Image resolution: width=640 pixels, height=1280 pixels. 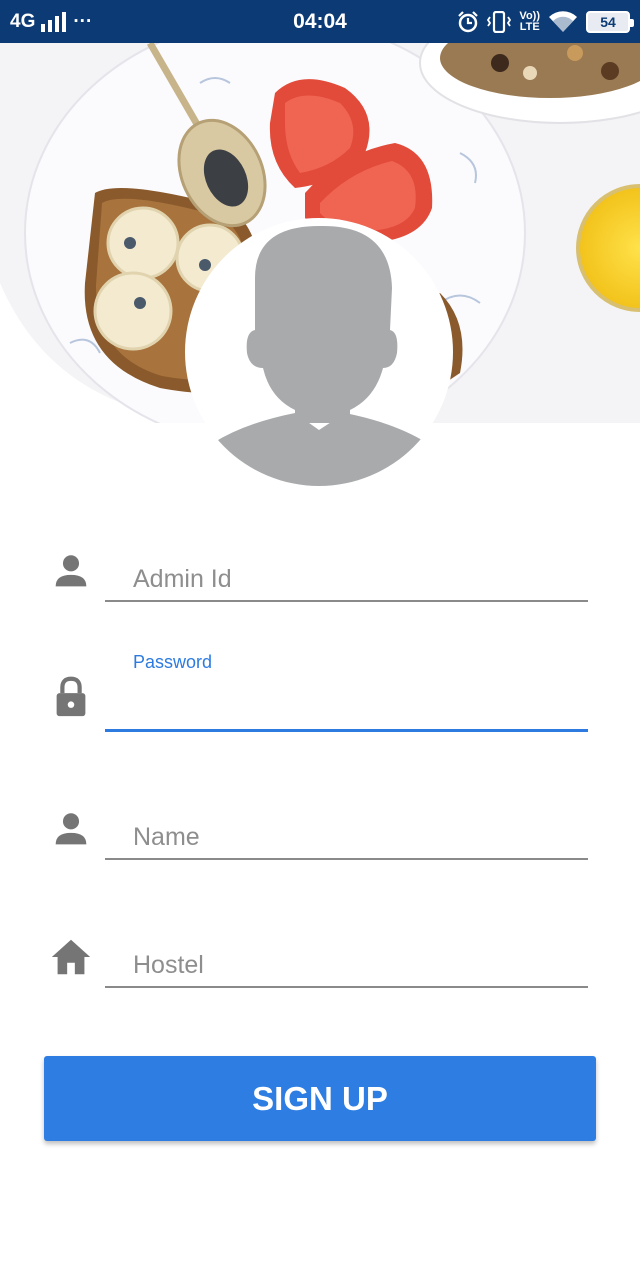 What do you see at coordinates (320, 1098) in the screenshot?
I see `sign-up-button: SIGN UP` at bounding box center [320, 1098].